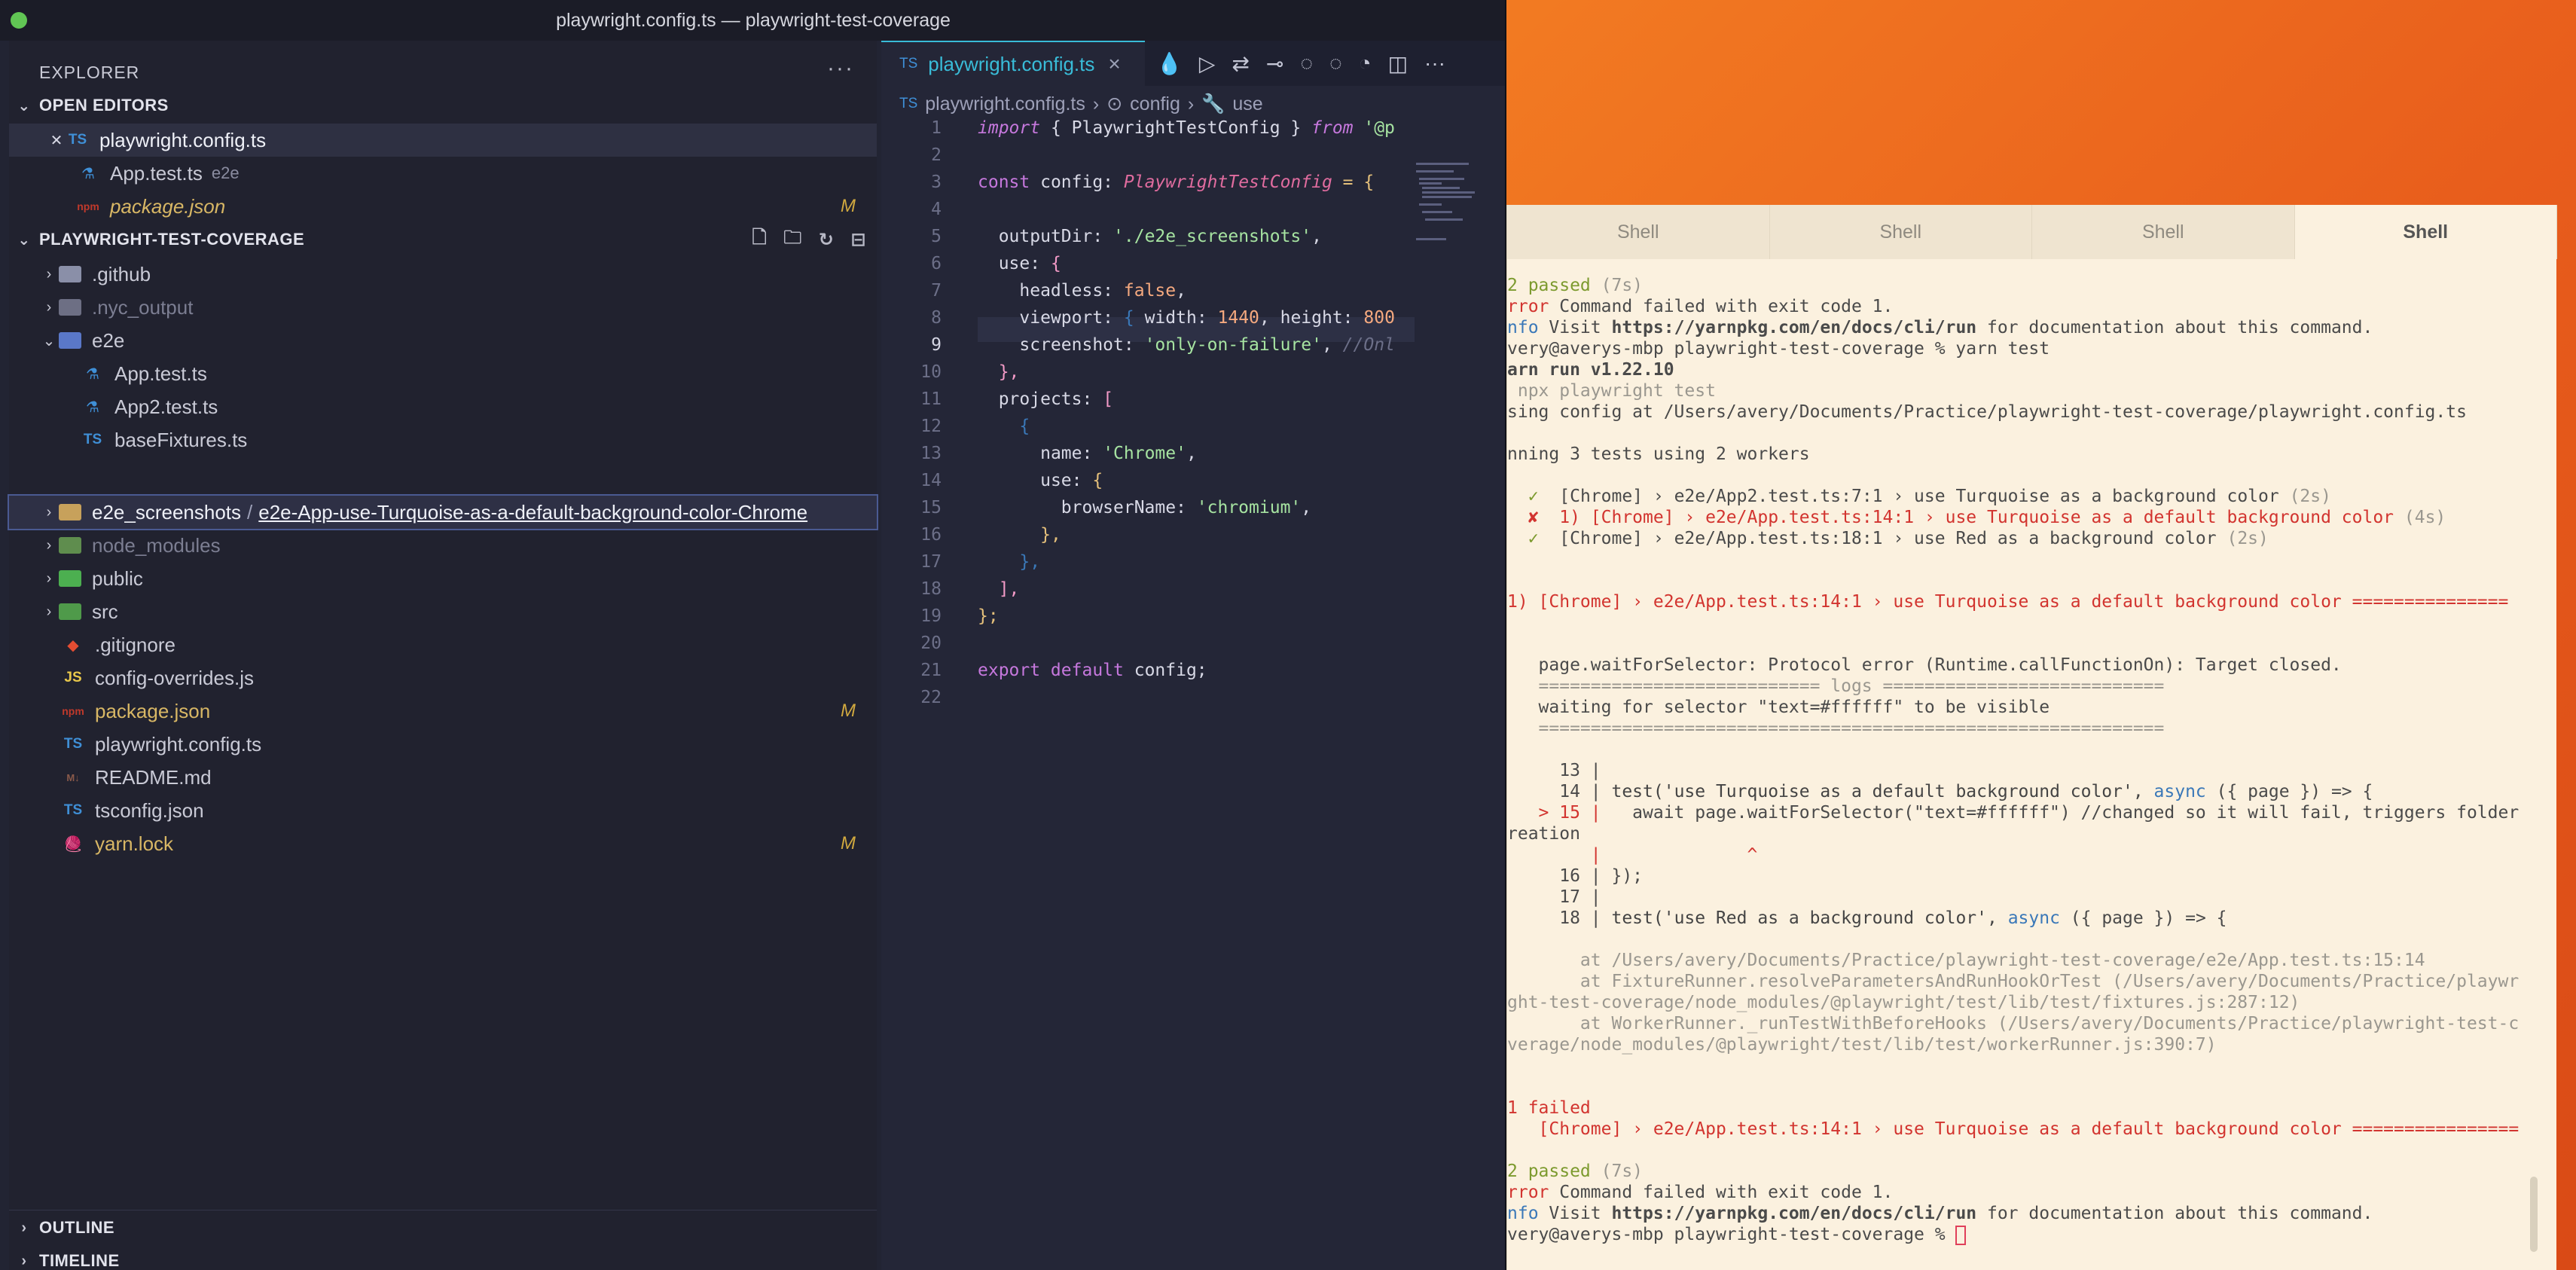 The image size is (2576, 1270). I want to click on text-cursor, so click(1961, 1235).